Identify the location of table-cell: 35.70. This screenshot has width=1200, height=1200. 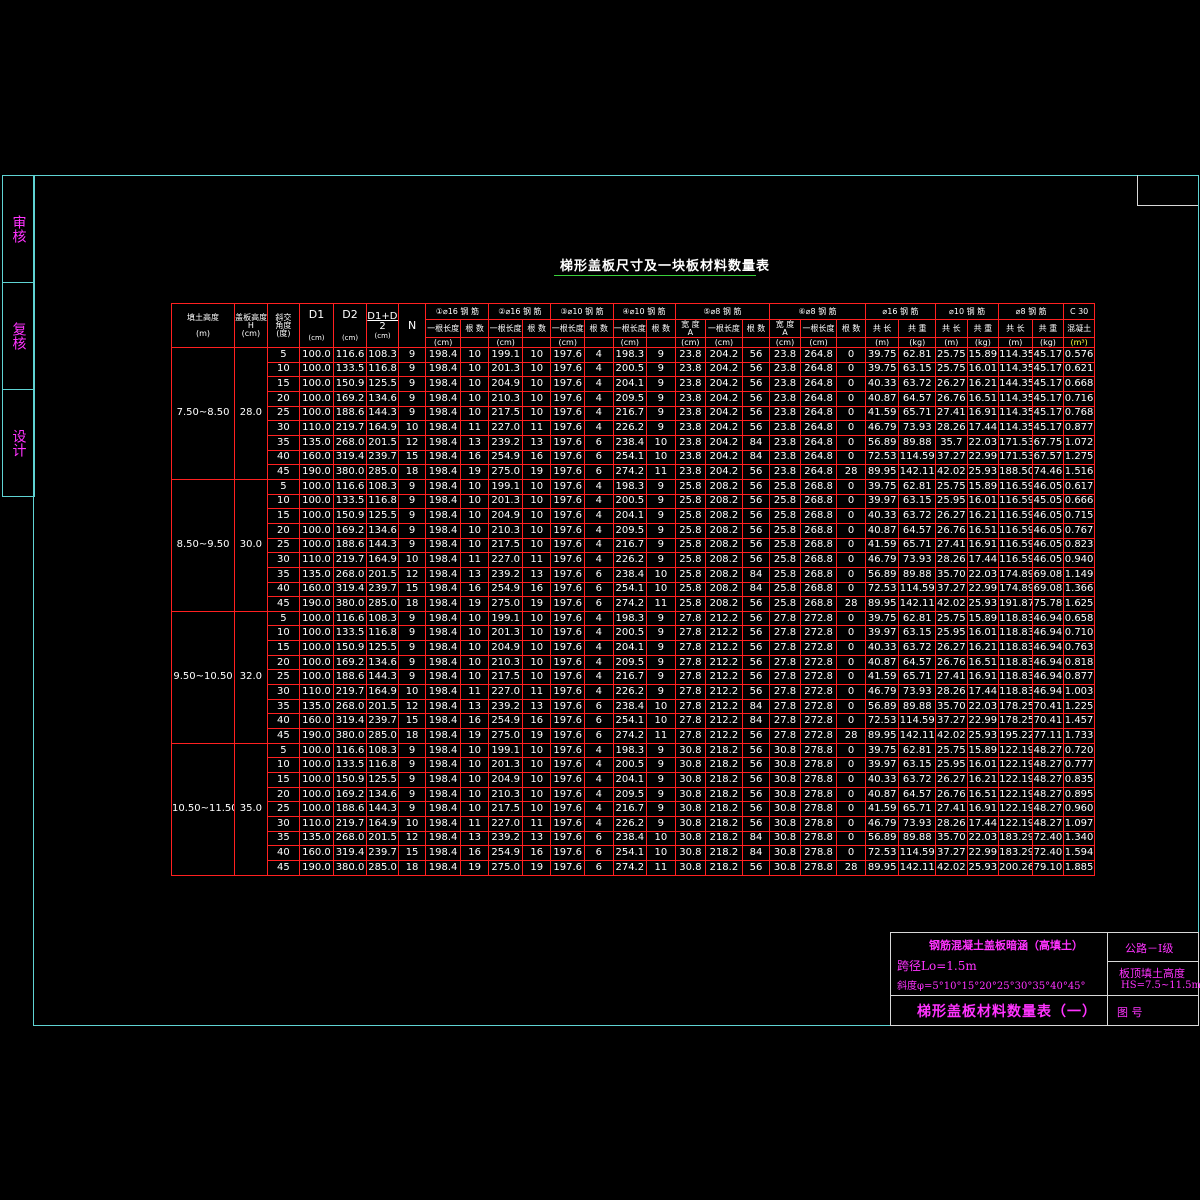
(951, 574).